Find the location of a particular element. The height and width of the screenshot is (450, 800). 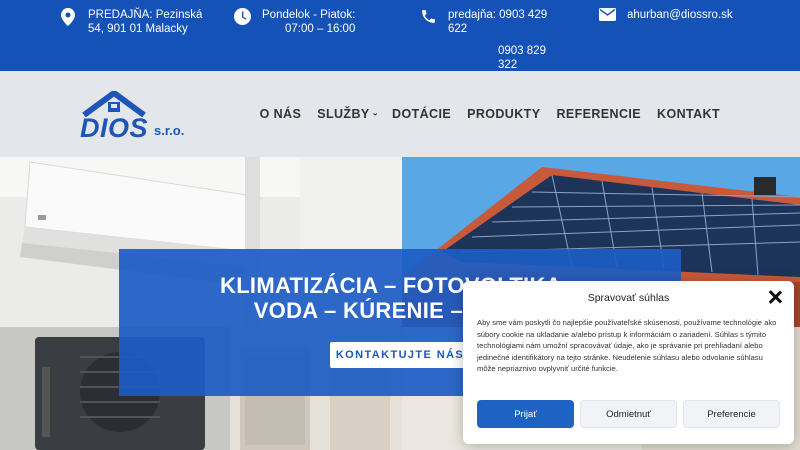

nav-referencie: REFERENCIE is located at coordinates (598, 114).